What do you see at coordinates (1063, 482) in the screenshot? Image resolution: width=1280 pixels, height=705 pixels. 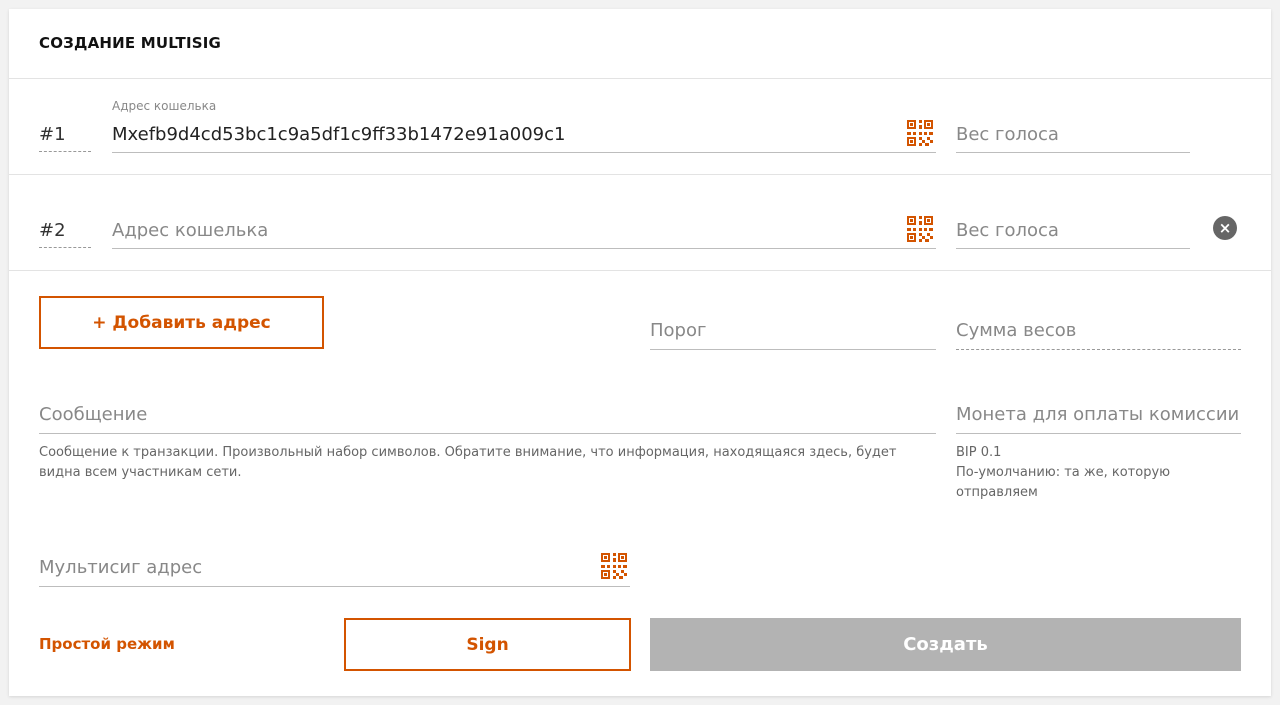 I see `fee-coin-hint: По-умолчанию: та же, которую отправляем` at bounding box center [1063, 482].